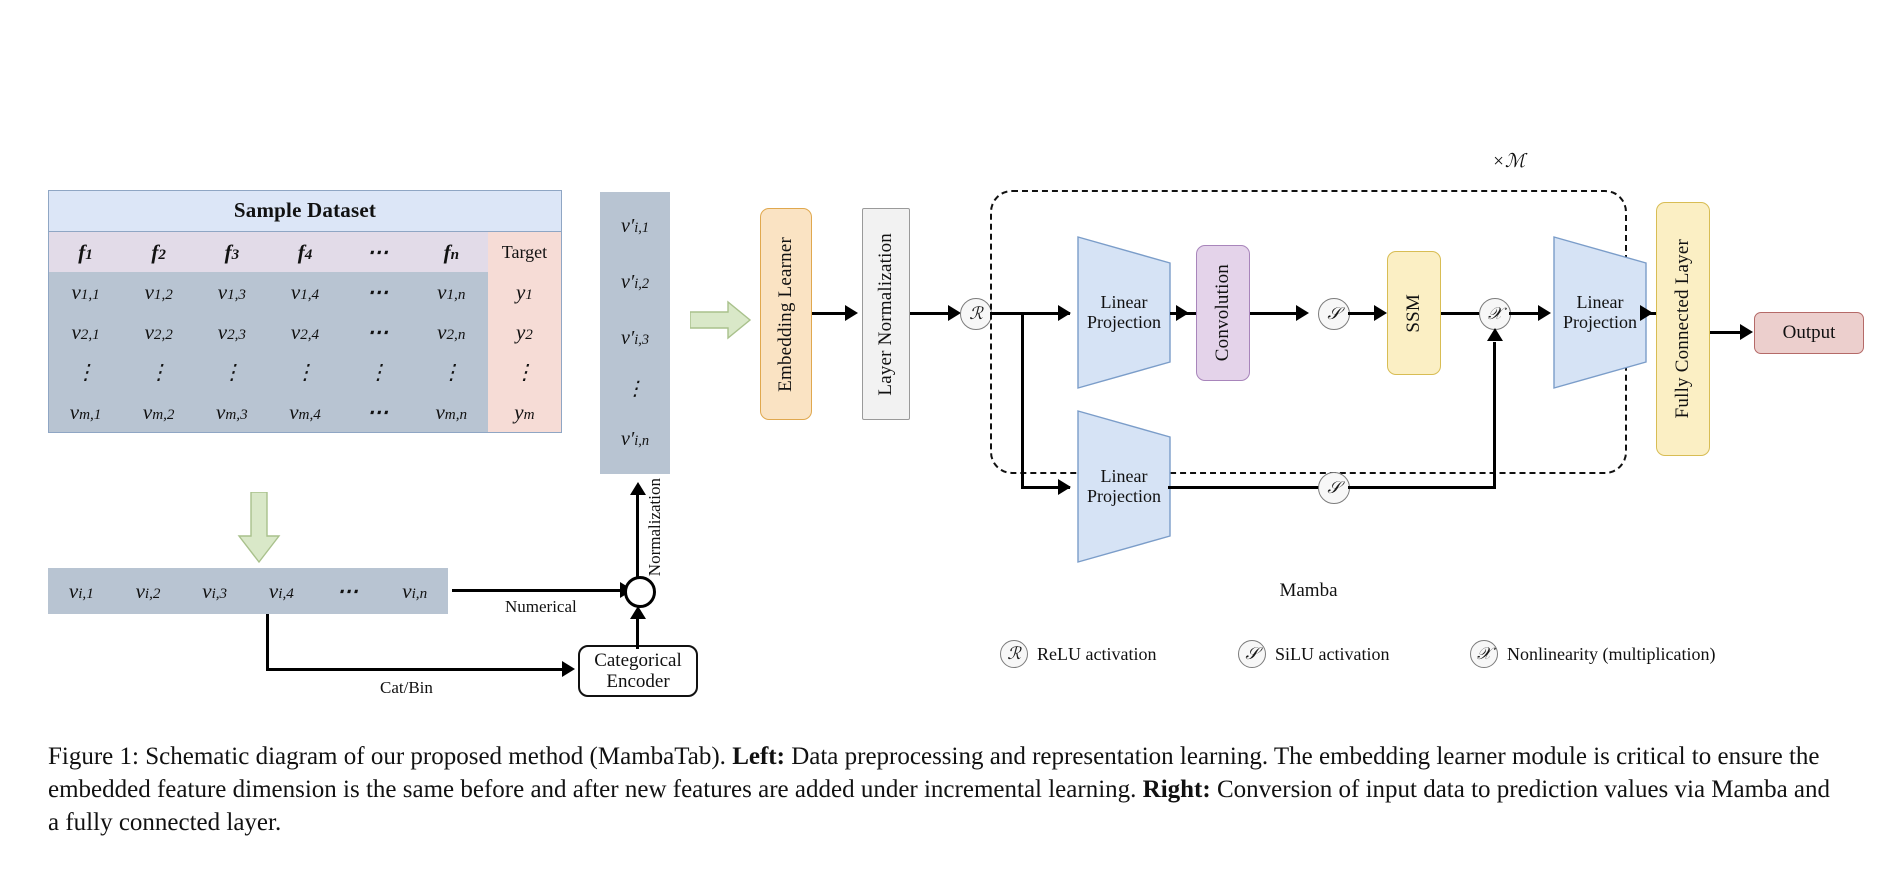 This screenshot has width=1878, height=886. I want to click on cell-v-2-n: v2,n, so click(451, 332).